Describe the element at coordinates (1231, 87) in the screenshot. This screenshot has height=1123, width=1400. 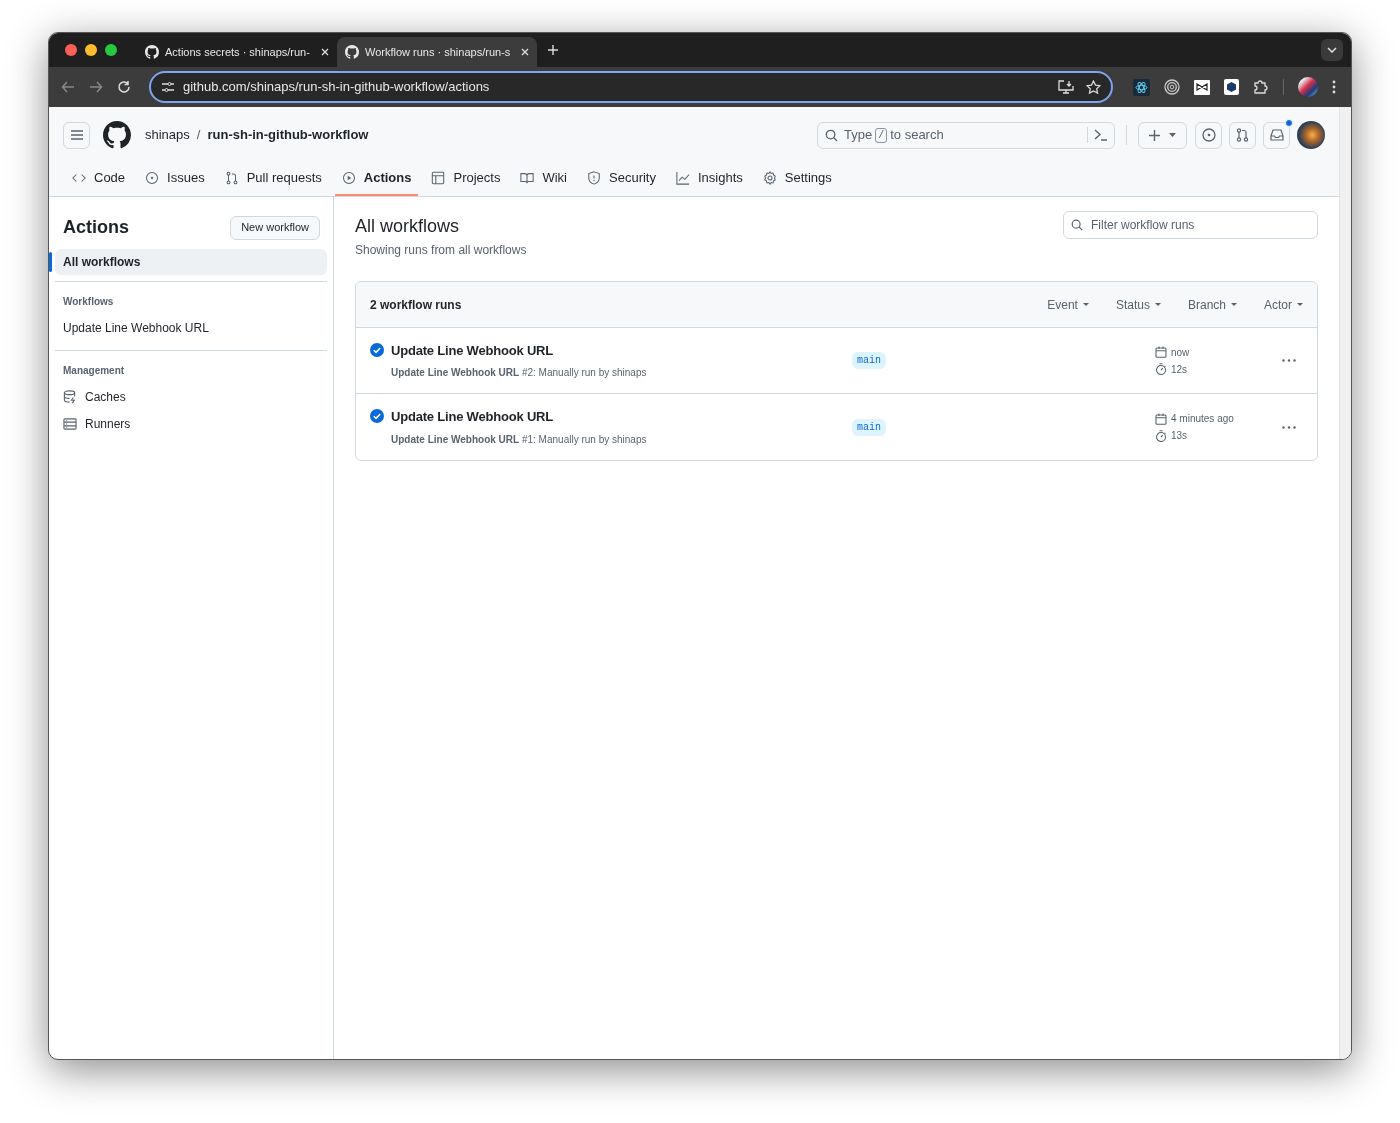
I see `hexagon-extension-icon` at that location.